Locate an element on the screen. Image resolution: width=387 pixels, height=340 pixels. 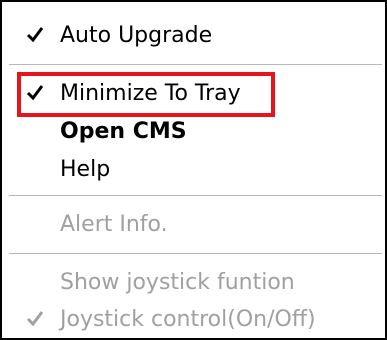
menu-item-label: Joystick control(On/Off) is located at coordinates (188, 319).